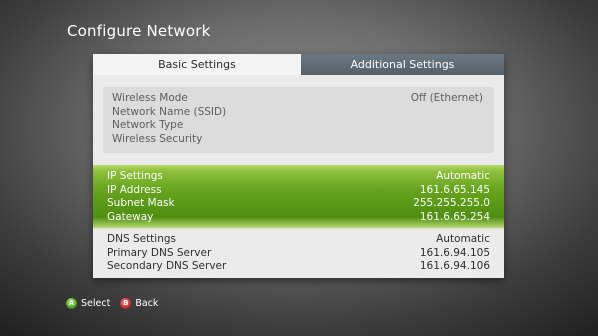 This screenshot has width=598, height=336. I want to click on back-hint-label: Back, so click(147, 303).